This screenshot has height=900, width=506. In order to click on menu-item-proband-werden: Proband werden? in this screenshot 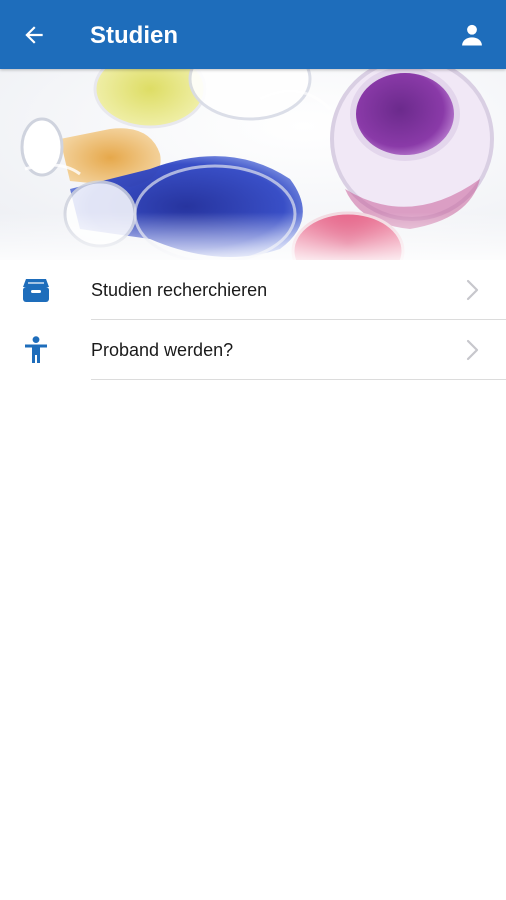, I will do `click(253, 350)`.